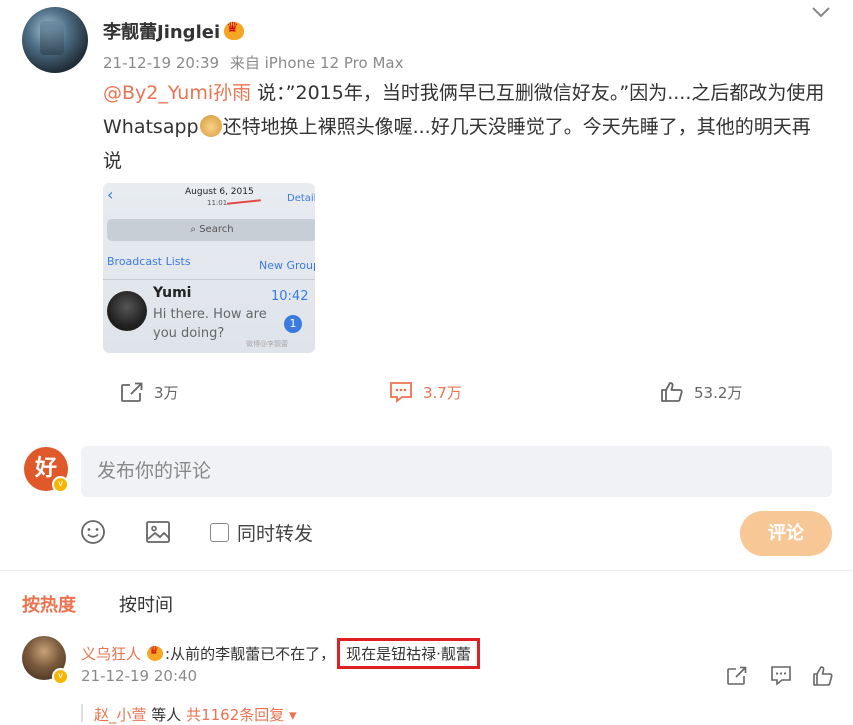 This screenshot has height=725, width=853. I want to click on repost-checkbox, so click(219, 532).